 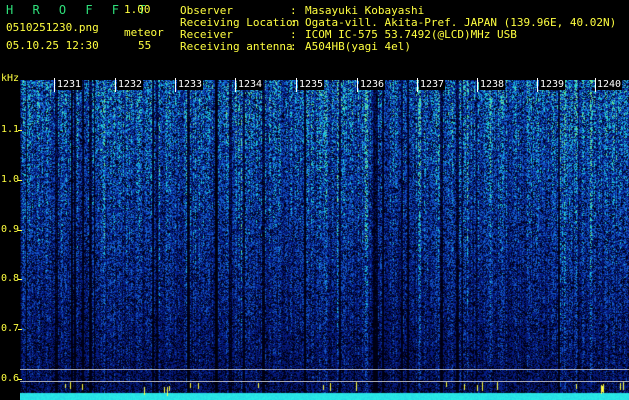 What do you see at coordinates (10, 378) in the screenshot?
I see `y-tick-0-6: 0.6` at bounding box center [10, 378].